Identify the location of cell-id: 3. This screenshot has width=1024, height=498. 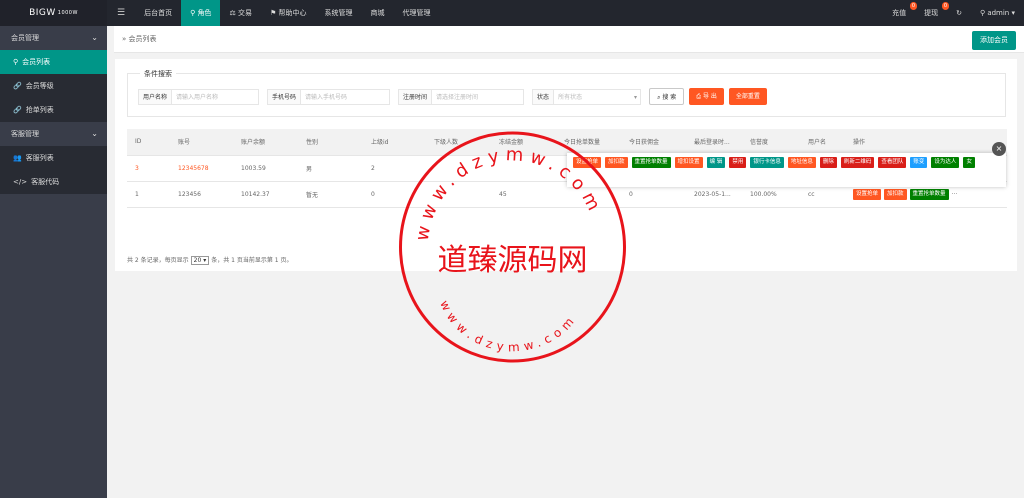
(148, 168).